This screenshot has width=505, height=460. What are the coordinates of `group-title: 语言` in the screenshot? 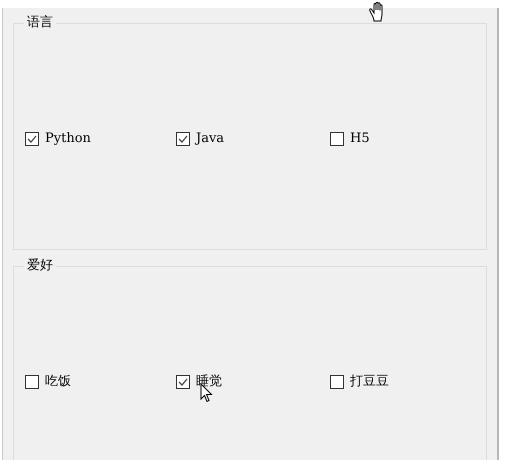 It's located at (40, 23).